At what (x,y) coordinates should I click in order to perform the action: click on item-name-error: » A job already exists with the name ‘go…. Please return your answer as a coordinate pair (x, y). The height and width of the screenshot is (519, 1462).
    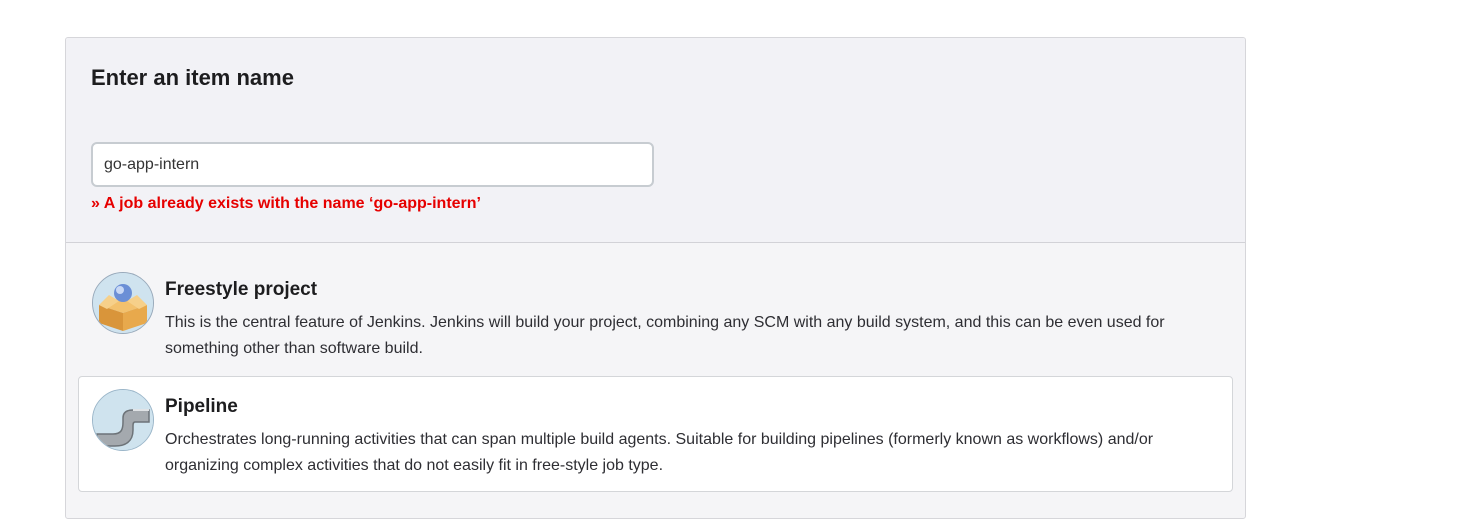
    Looking at the image, I should click on (286, 203).